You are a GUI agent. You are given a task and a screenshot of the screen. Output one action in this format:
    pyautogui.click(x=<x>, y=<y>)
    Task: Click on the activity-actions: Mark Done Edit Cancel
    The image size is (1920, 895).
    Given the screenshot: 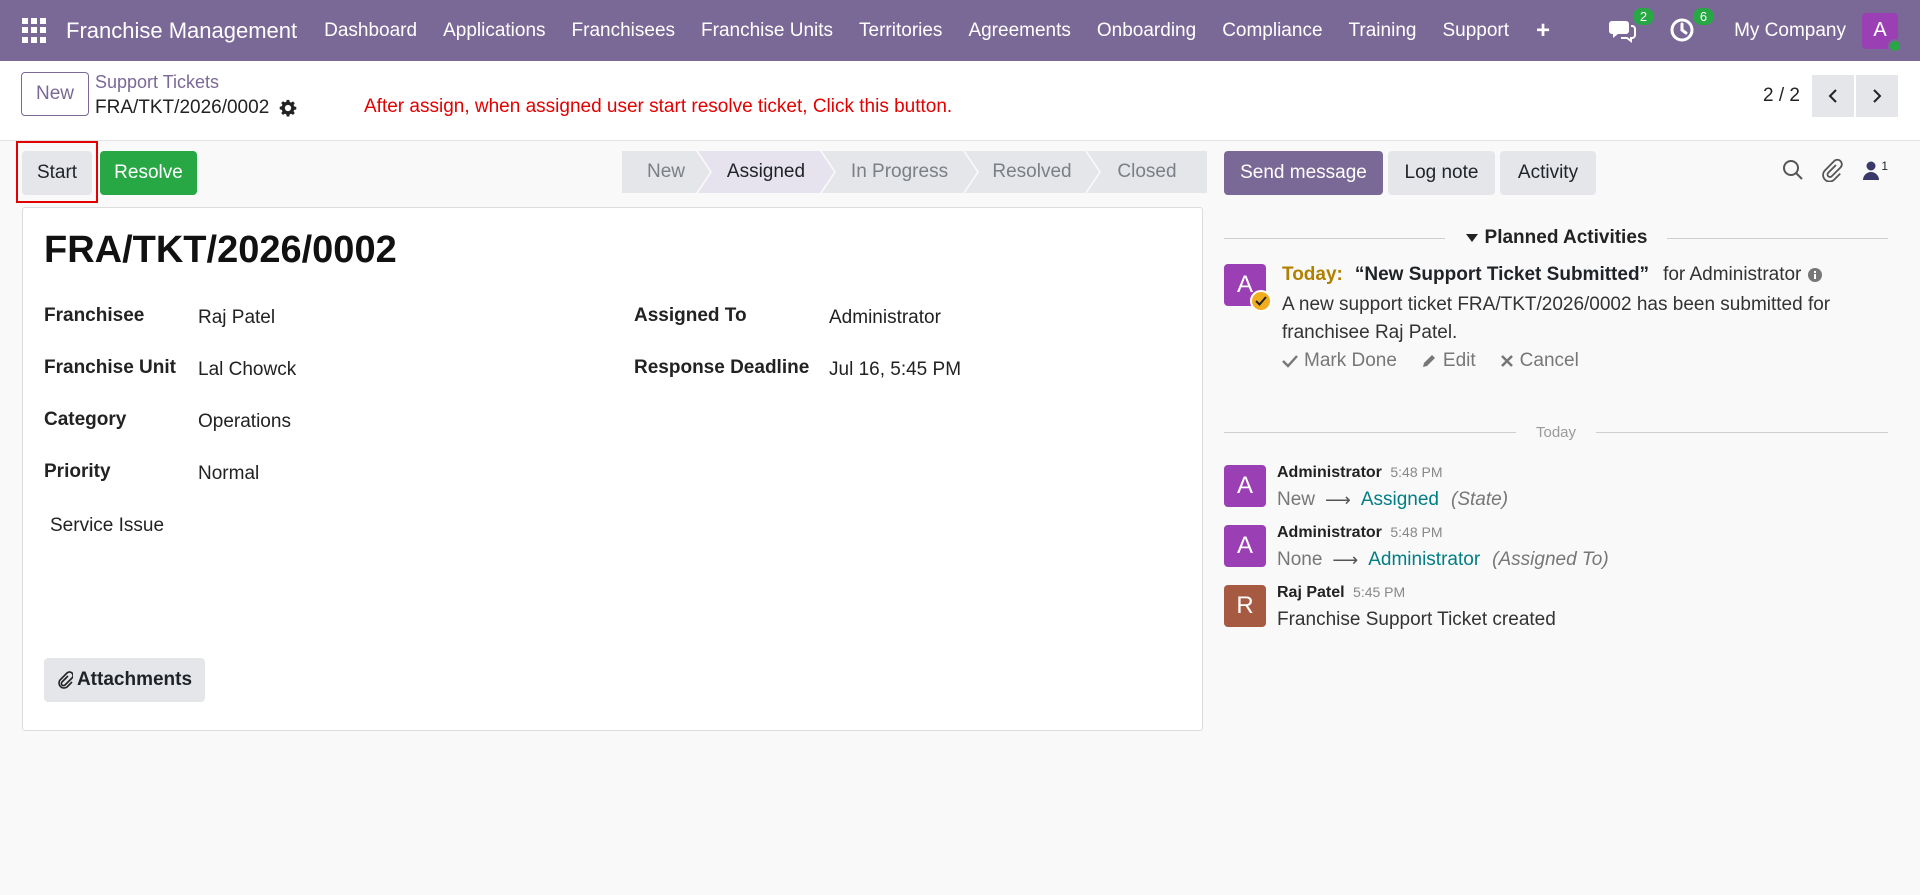 What is the action you would take?
    pyautogui.click(x=1442, y=361)
    